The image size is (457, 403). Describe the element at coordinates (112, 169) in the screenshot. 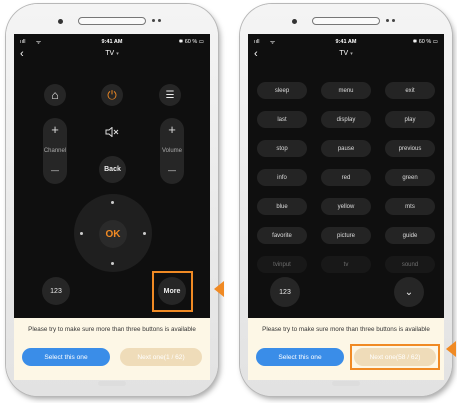

I see `back-button: Back` at that location.